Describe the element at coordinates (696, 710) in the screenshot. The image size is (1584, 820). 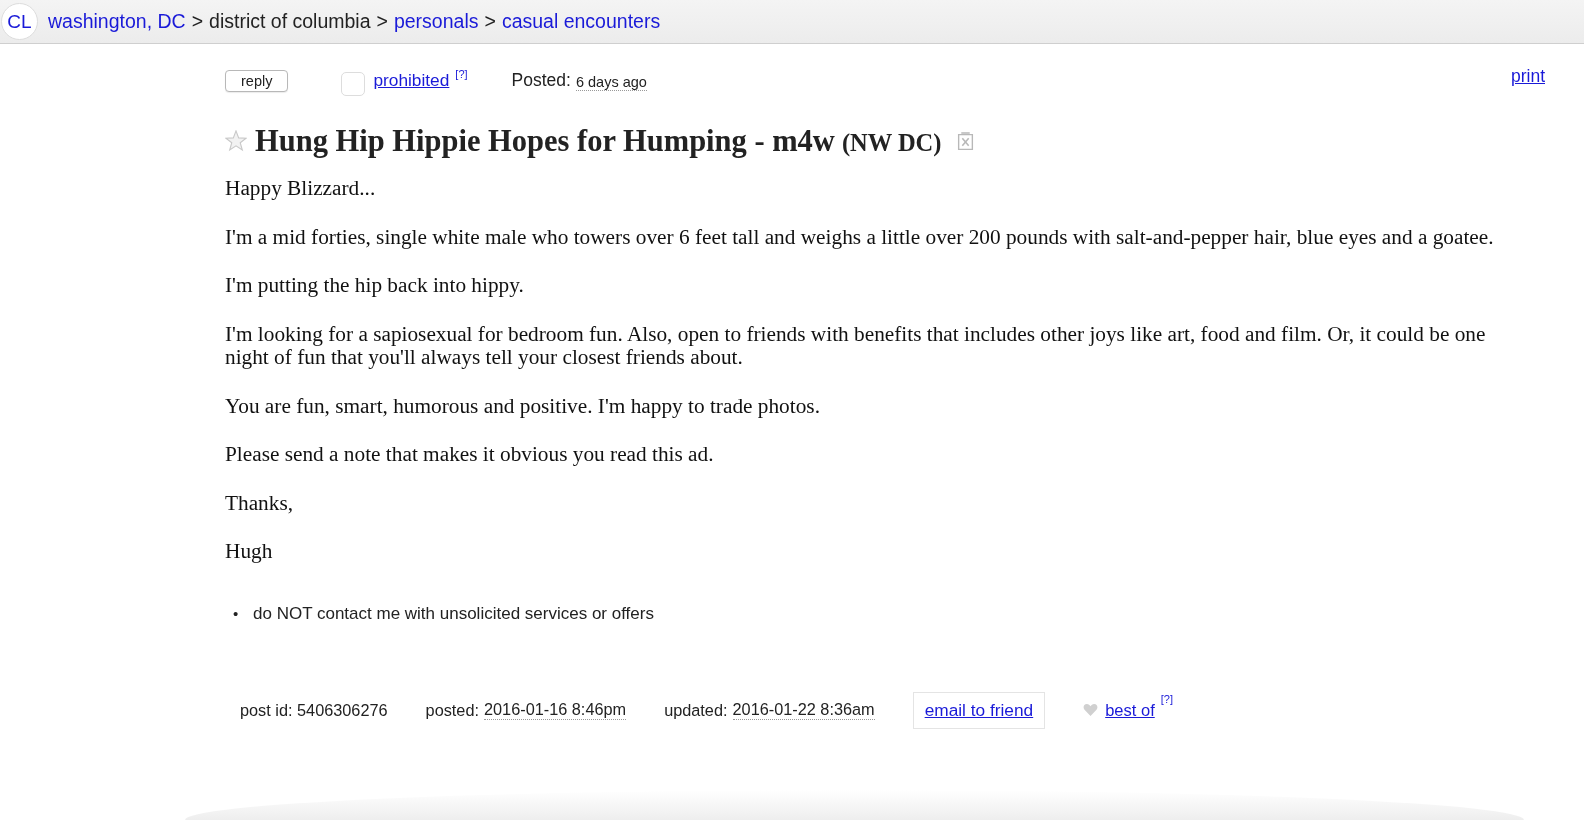
I see `updated-label: updated:` at that location.